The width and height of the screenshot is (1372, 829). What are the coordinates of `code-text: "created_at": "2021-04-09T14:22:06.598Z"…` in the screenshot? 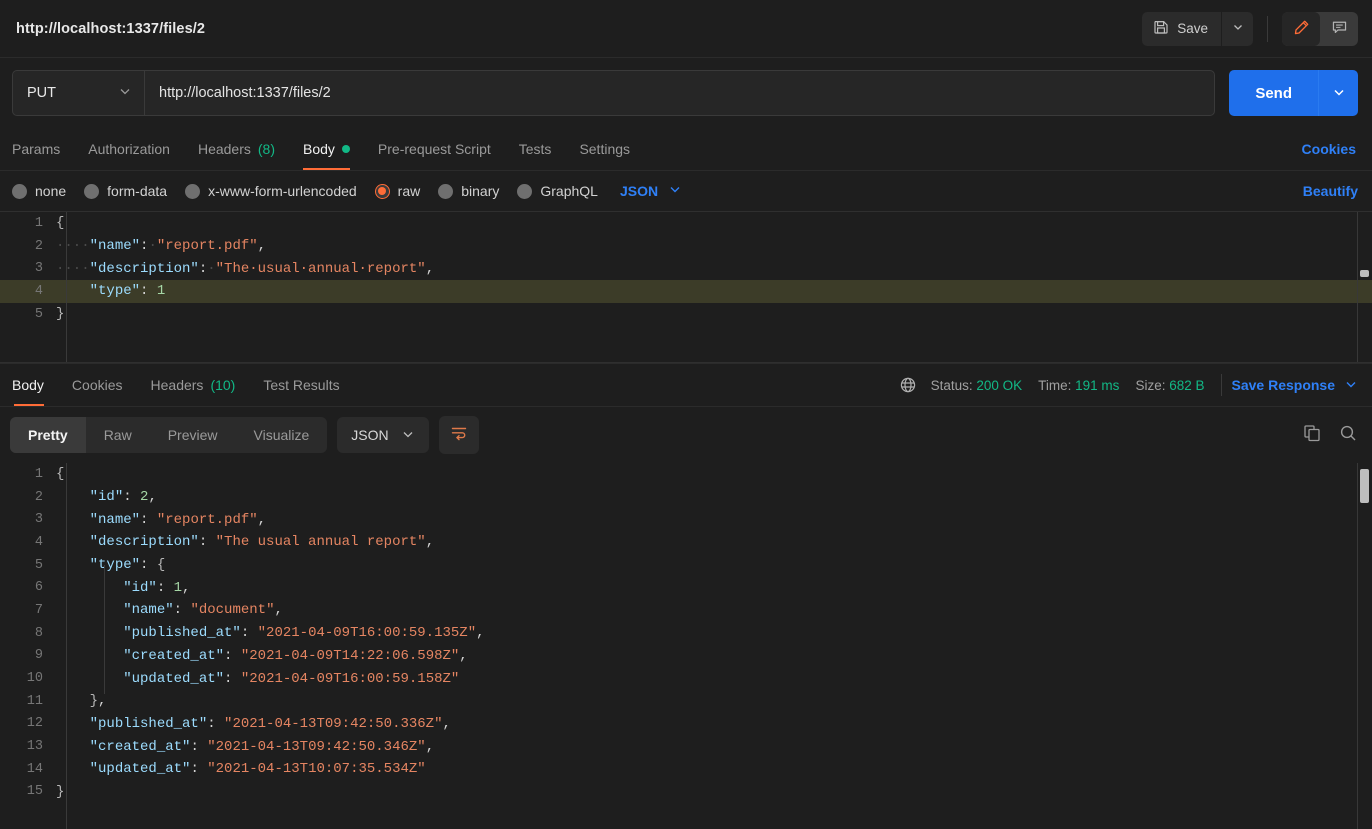 It's located at (295, 655).